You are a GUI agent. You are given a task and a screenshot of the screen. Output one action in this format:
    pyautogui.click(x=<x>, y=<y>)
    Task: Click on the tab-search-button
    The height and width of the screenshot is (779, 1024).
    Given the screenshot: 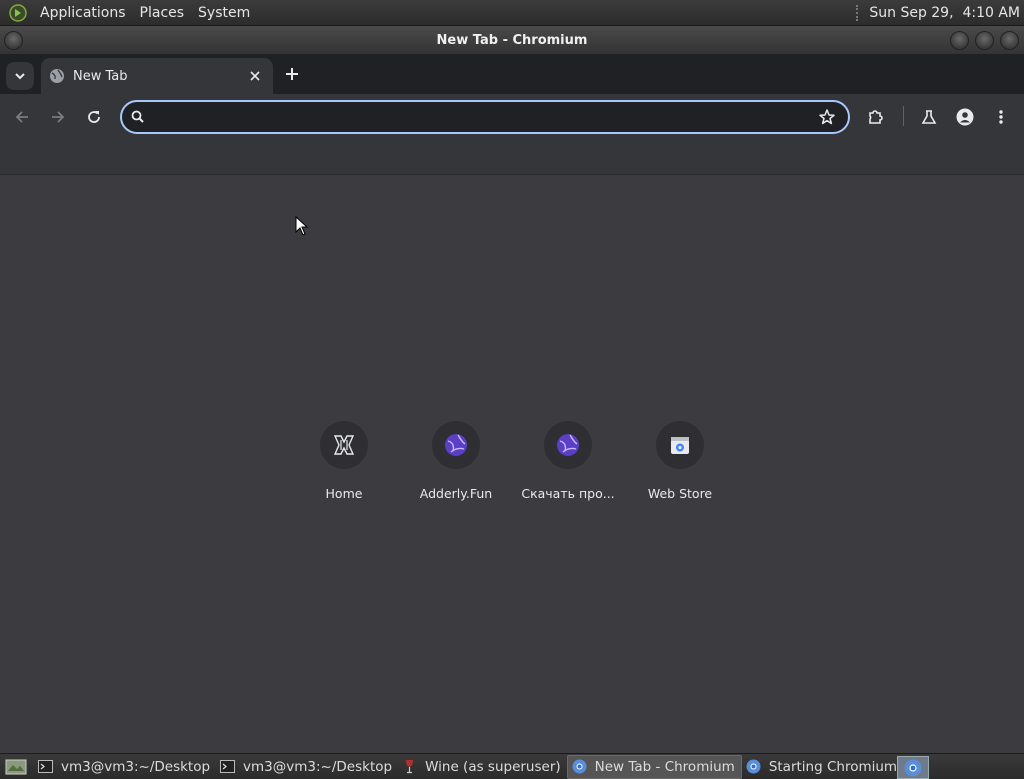 What is the action you would take?
    pyautogui.click(x=20, y=76)
    